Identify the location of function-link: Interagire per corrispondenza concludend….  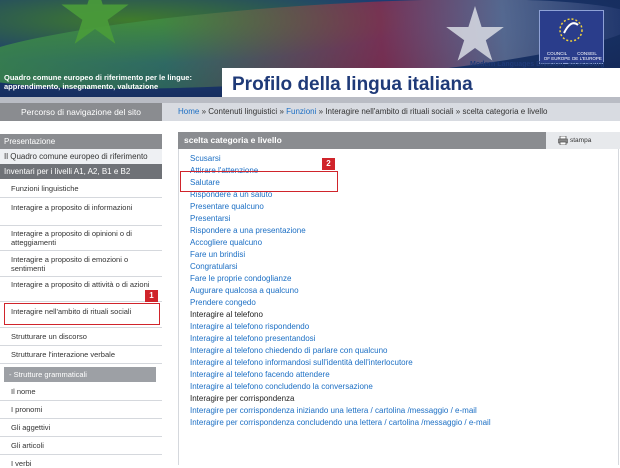
(340, 423).